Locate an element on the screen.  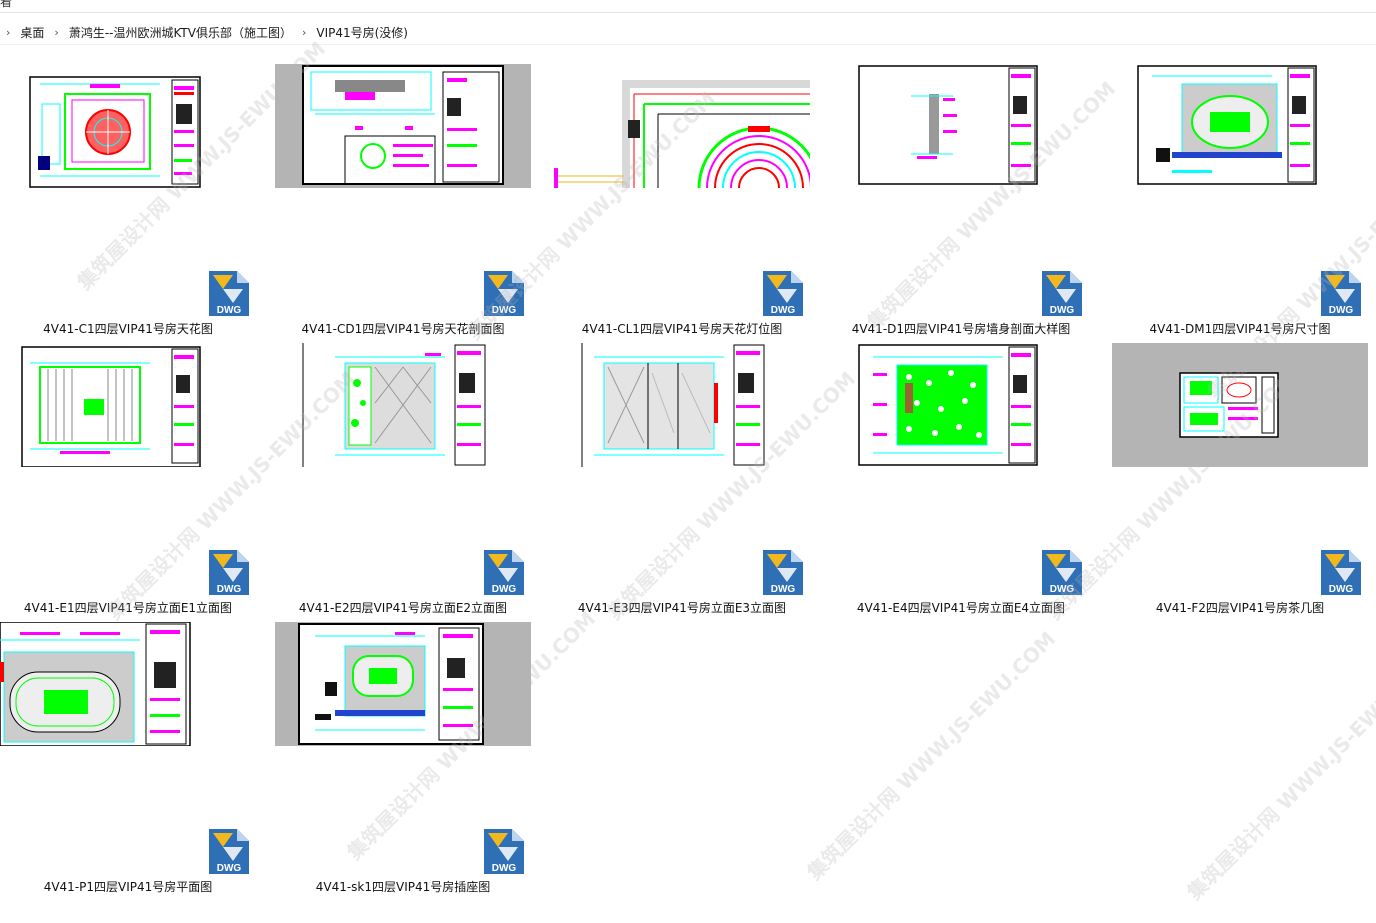
file-name: 4V41-sk1四层VIP41号房插座图 is located at coordinates (403, 887).